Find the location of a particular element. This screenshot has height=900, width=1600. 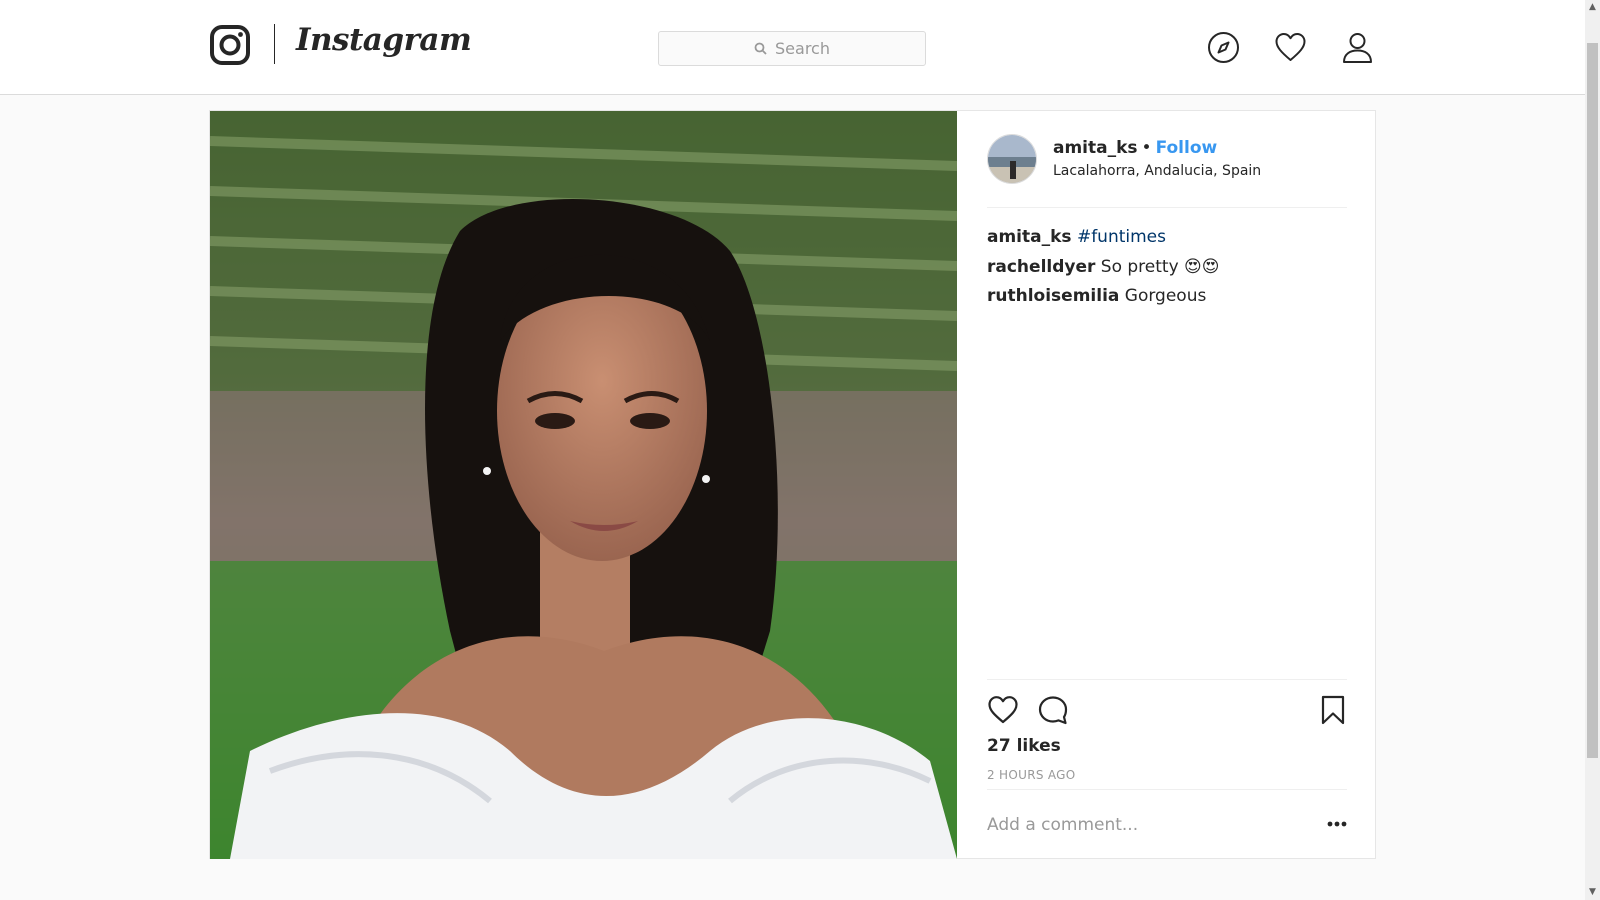

post-location: Lacalahorra, Andalucia, Spain is located at coordinates (1157, 171).